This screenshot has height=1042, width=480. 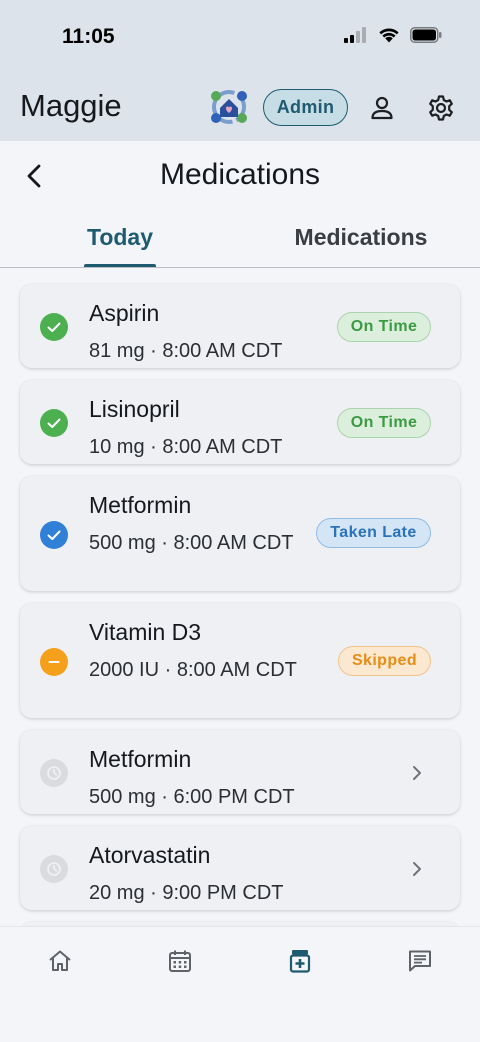 What do you see at coordinates (71, 105) in the screenshot?
I see `app-title: Maggie` at bounding box center [71, 105].